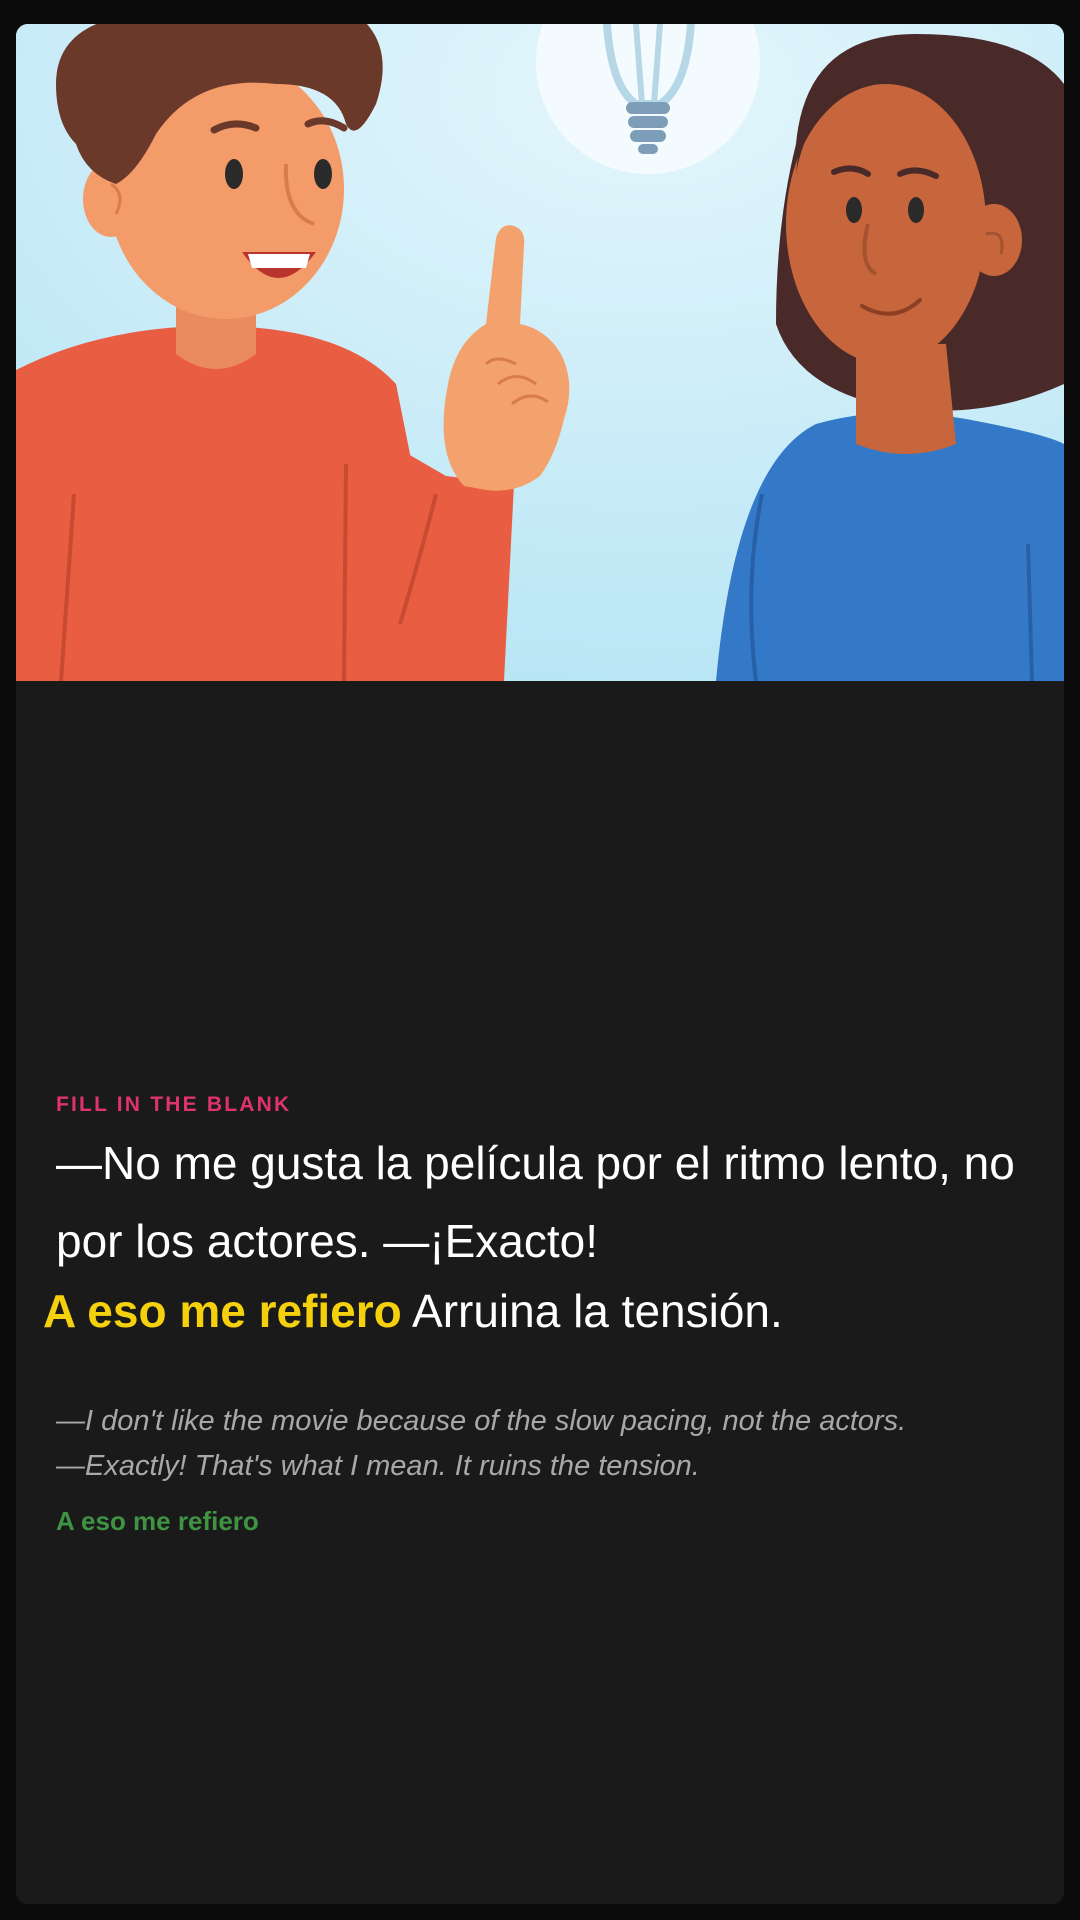 The image size is (1080, 1920). What do you see at coordinates (157, 1521) in the screenshot?
I see `correct-answer: A eso me refiero` at bounding box center [157, 1521].